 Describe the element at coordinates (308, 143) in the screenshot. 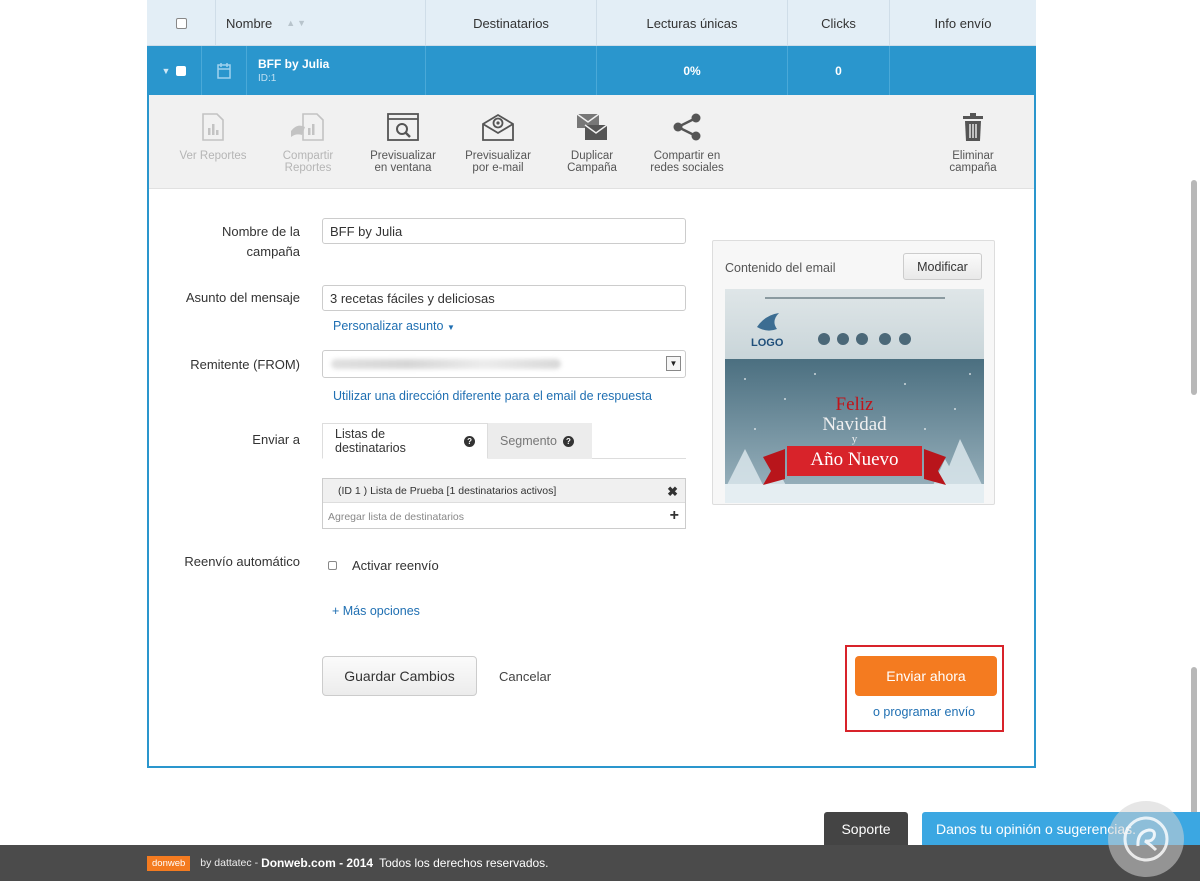

I see `compartir-reportes-button: Compartir Reportes` at that location.